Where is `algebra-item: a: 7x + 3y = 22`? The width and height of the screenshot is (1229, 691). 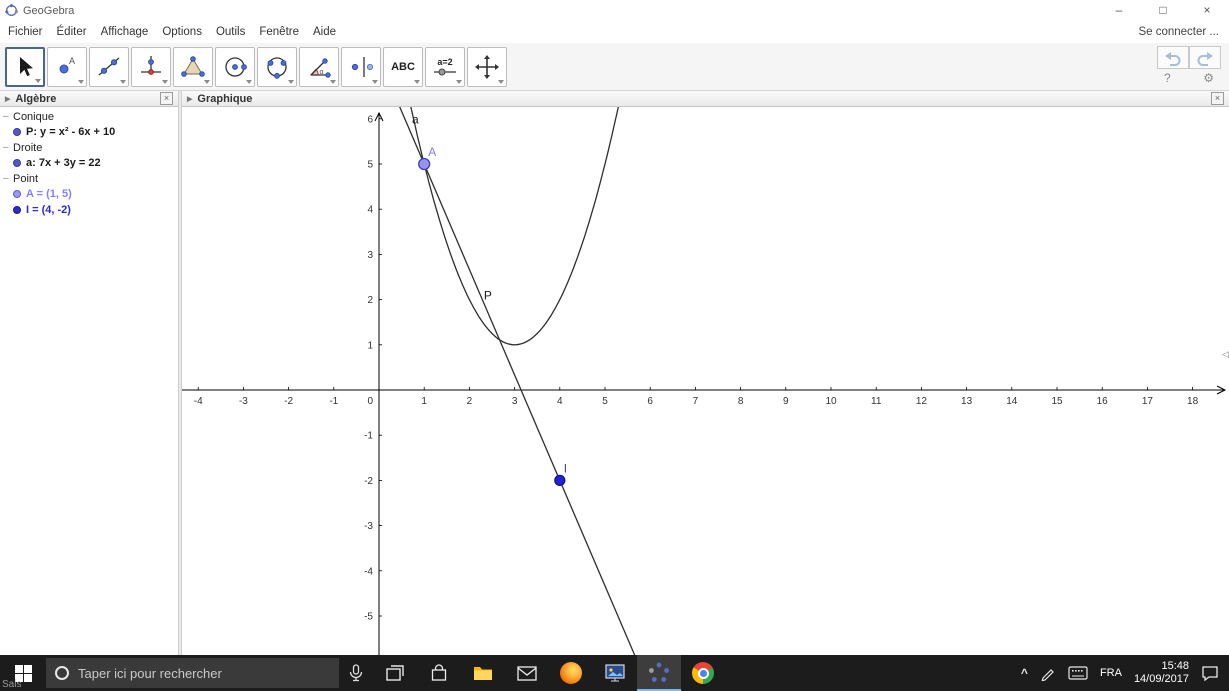 algebra-item: a: 7x + 3y = 22 is located at coordinates (89, 163).